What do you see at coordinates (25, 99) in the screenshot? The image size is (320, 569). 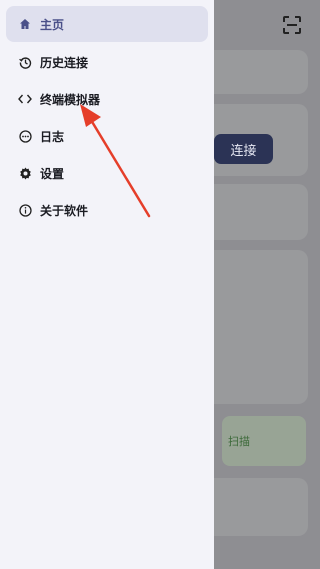 I see `code-icon` at bounding box center [25, 99].